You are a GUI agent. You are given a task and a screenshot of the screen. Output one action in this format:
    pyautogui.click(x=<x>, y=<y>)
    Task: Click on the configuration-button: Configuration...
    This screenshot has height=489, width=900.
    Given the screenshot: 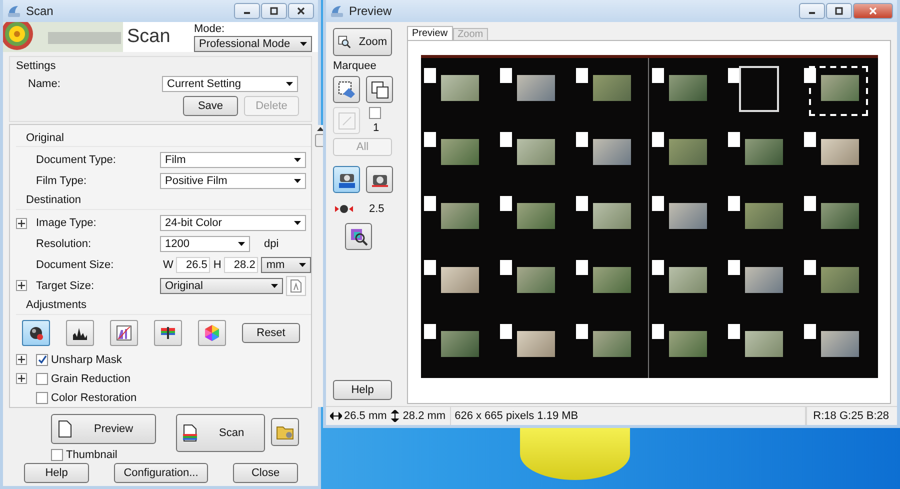 What is the action you would take?
    pyautogui.click(x=161, y=473)
    